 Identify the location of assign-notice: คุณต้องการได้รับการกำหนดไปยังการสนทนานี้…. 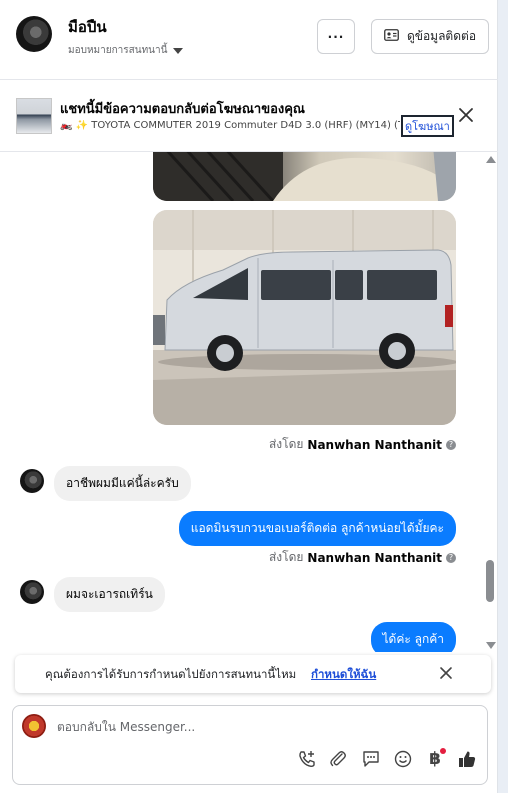
(253, 674).